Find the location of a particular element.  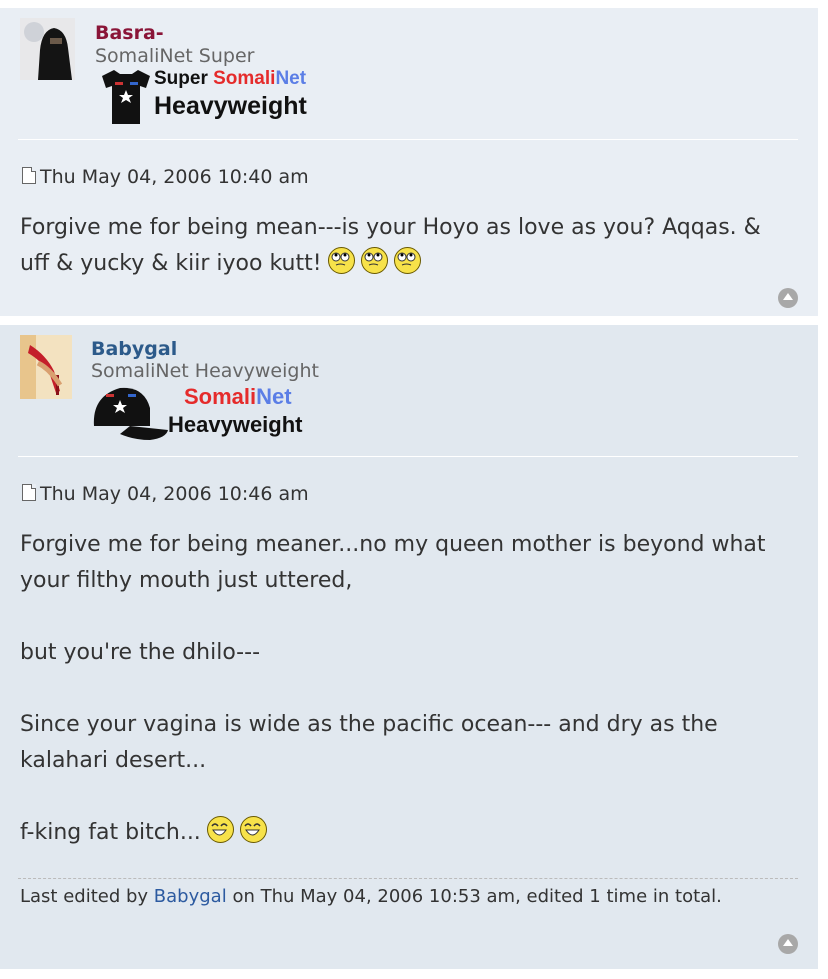

post-time: Thu May 04, 2006 10:40 am is located at coordinates (165, 177).